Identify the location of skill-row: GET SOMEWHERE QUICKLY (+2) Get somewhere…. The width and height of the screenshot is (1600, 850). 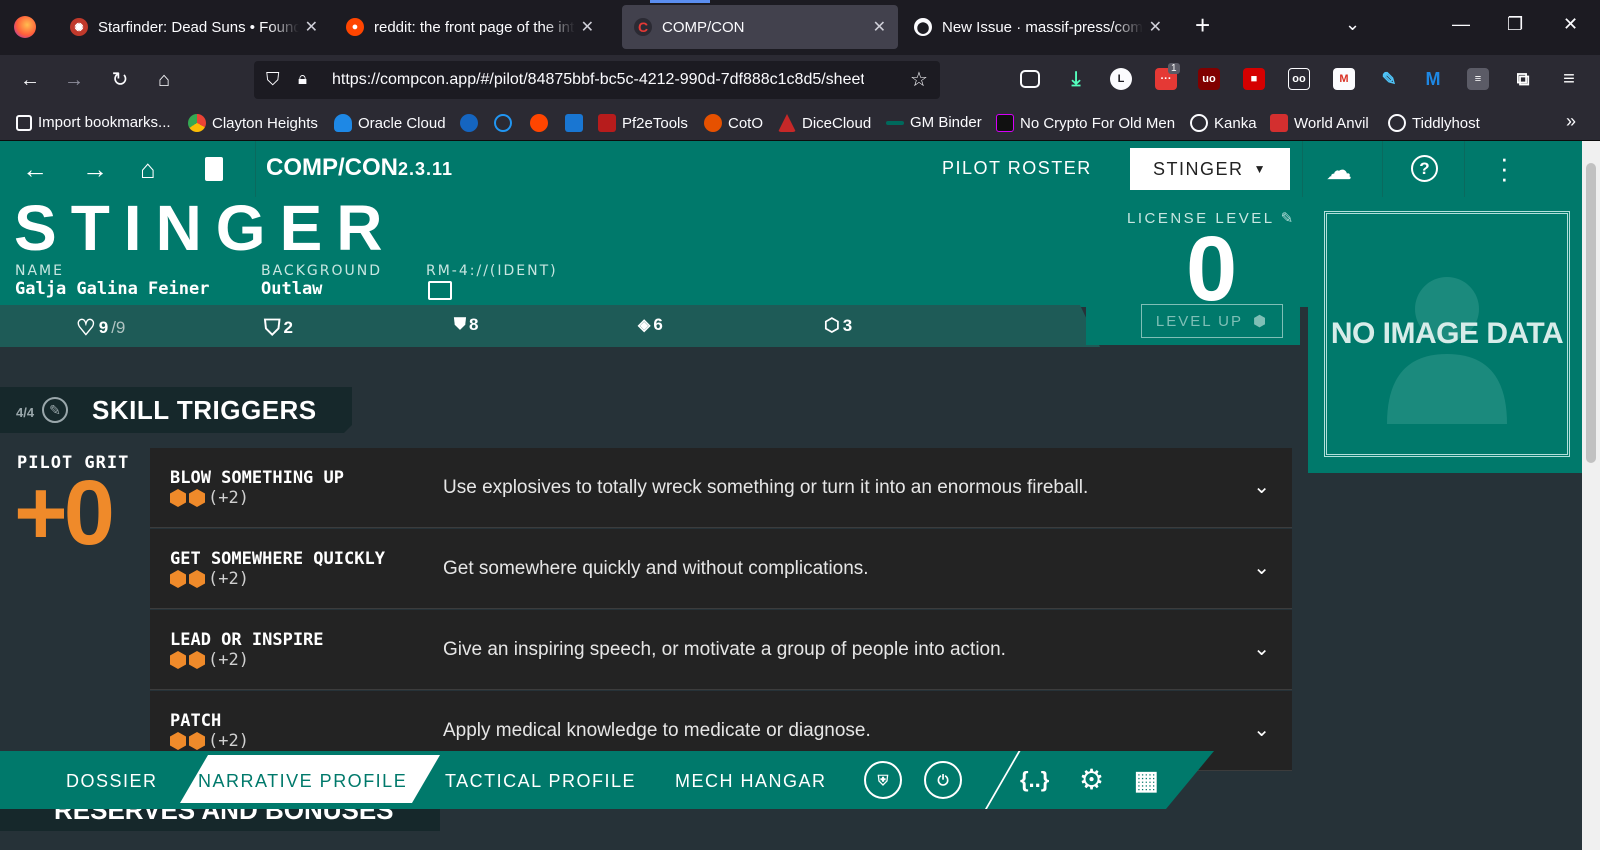
(721, 569).